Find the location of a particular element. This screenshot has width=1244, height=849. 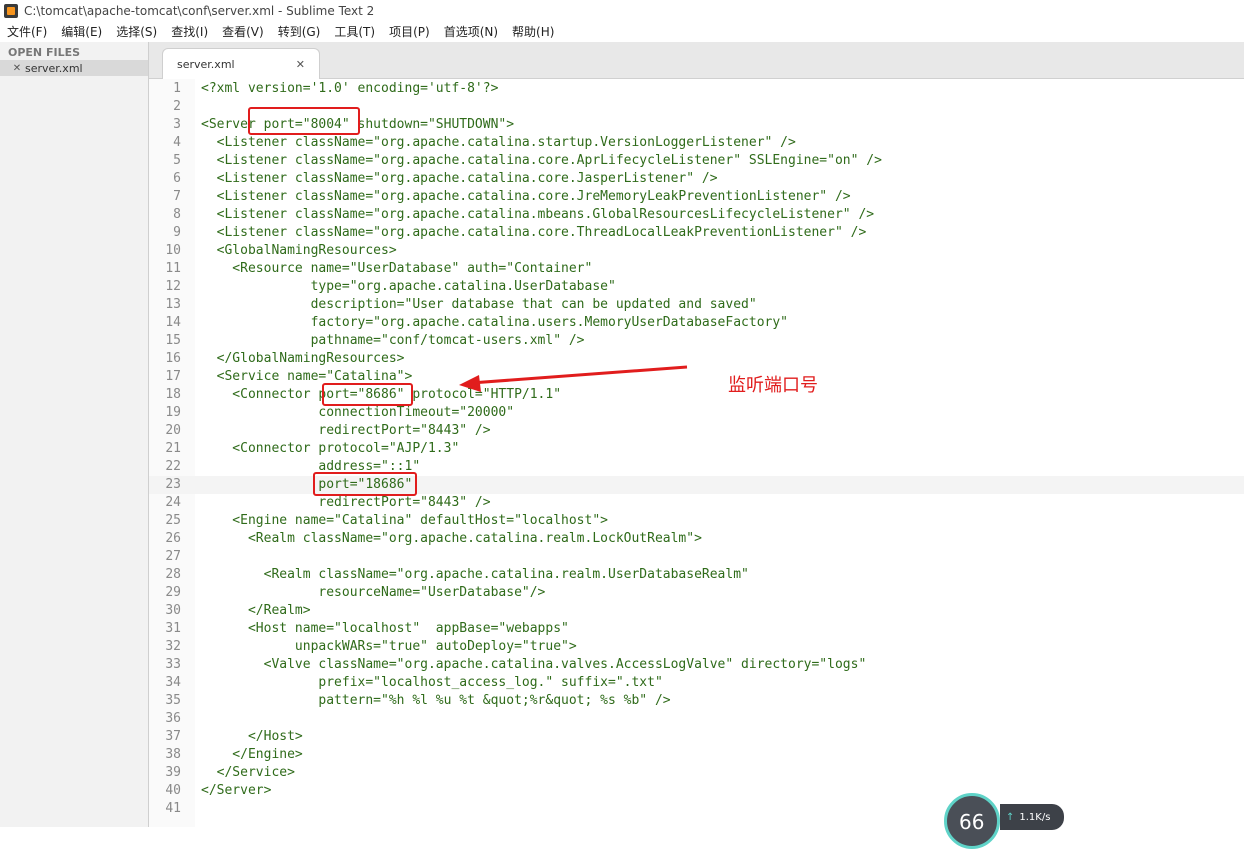

menu-help: 帮助(H) is located at coordinates (533, 32).